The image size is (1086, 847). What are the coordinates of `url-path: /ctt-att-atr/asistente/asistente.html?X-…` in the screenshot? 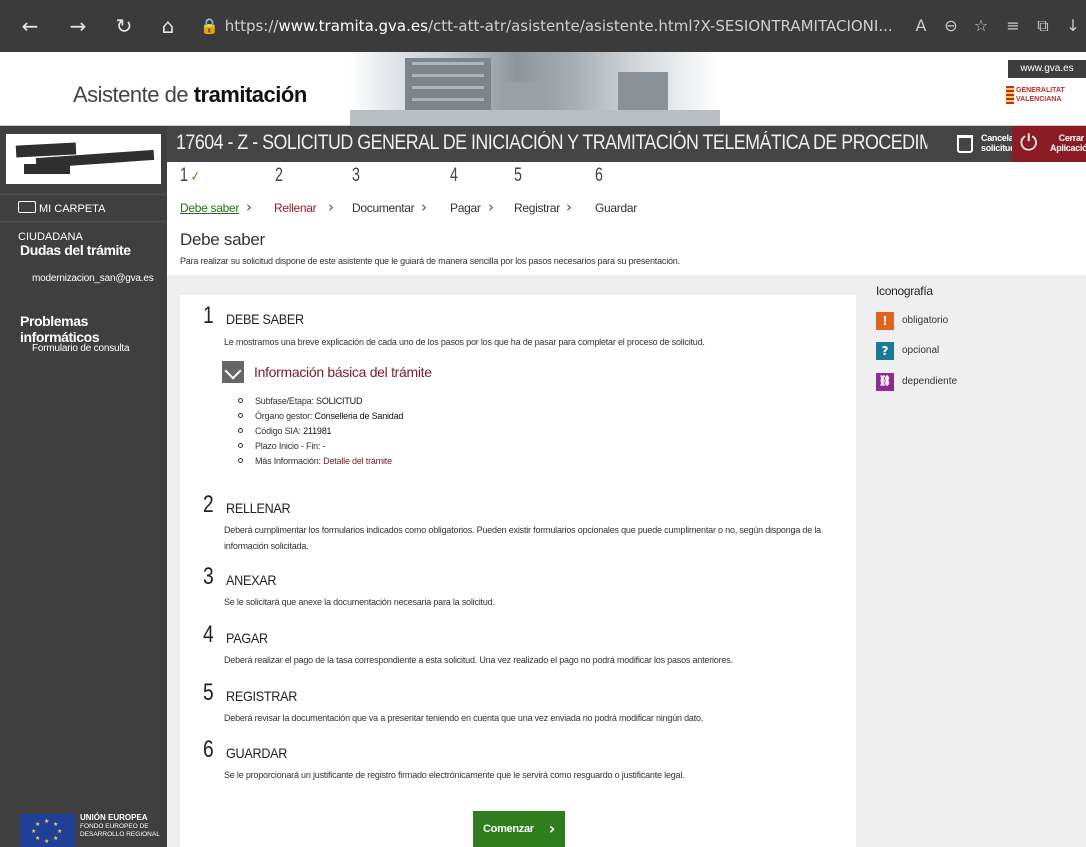 It's located at (660, 26).